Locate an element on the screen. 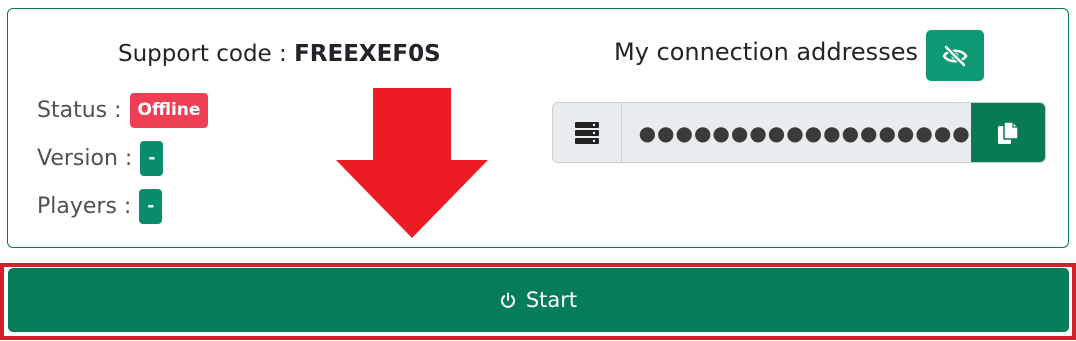 Image resolution: width=1076 pixels, height=341 pixels. support-code-line: Support code : FREEXEF0S is located at coordinates (279, 54).